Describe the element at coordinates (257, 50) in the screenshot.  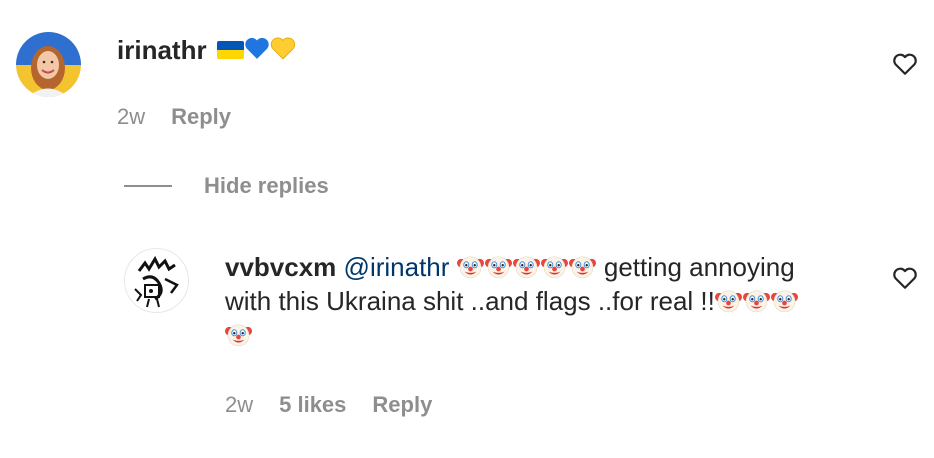
I see `blue-heart-icon` at that location.